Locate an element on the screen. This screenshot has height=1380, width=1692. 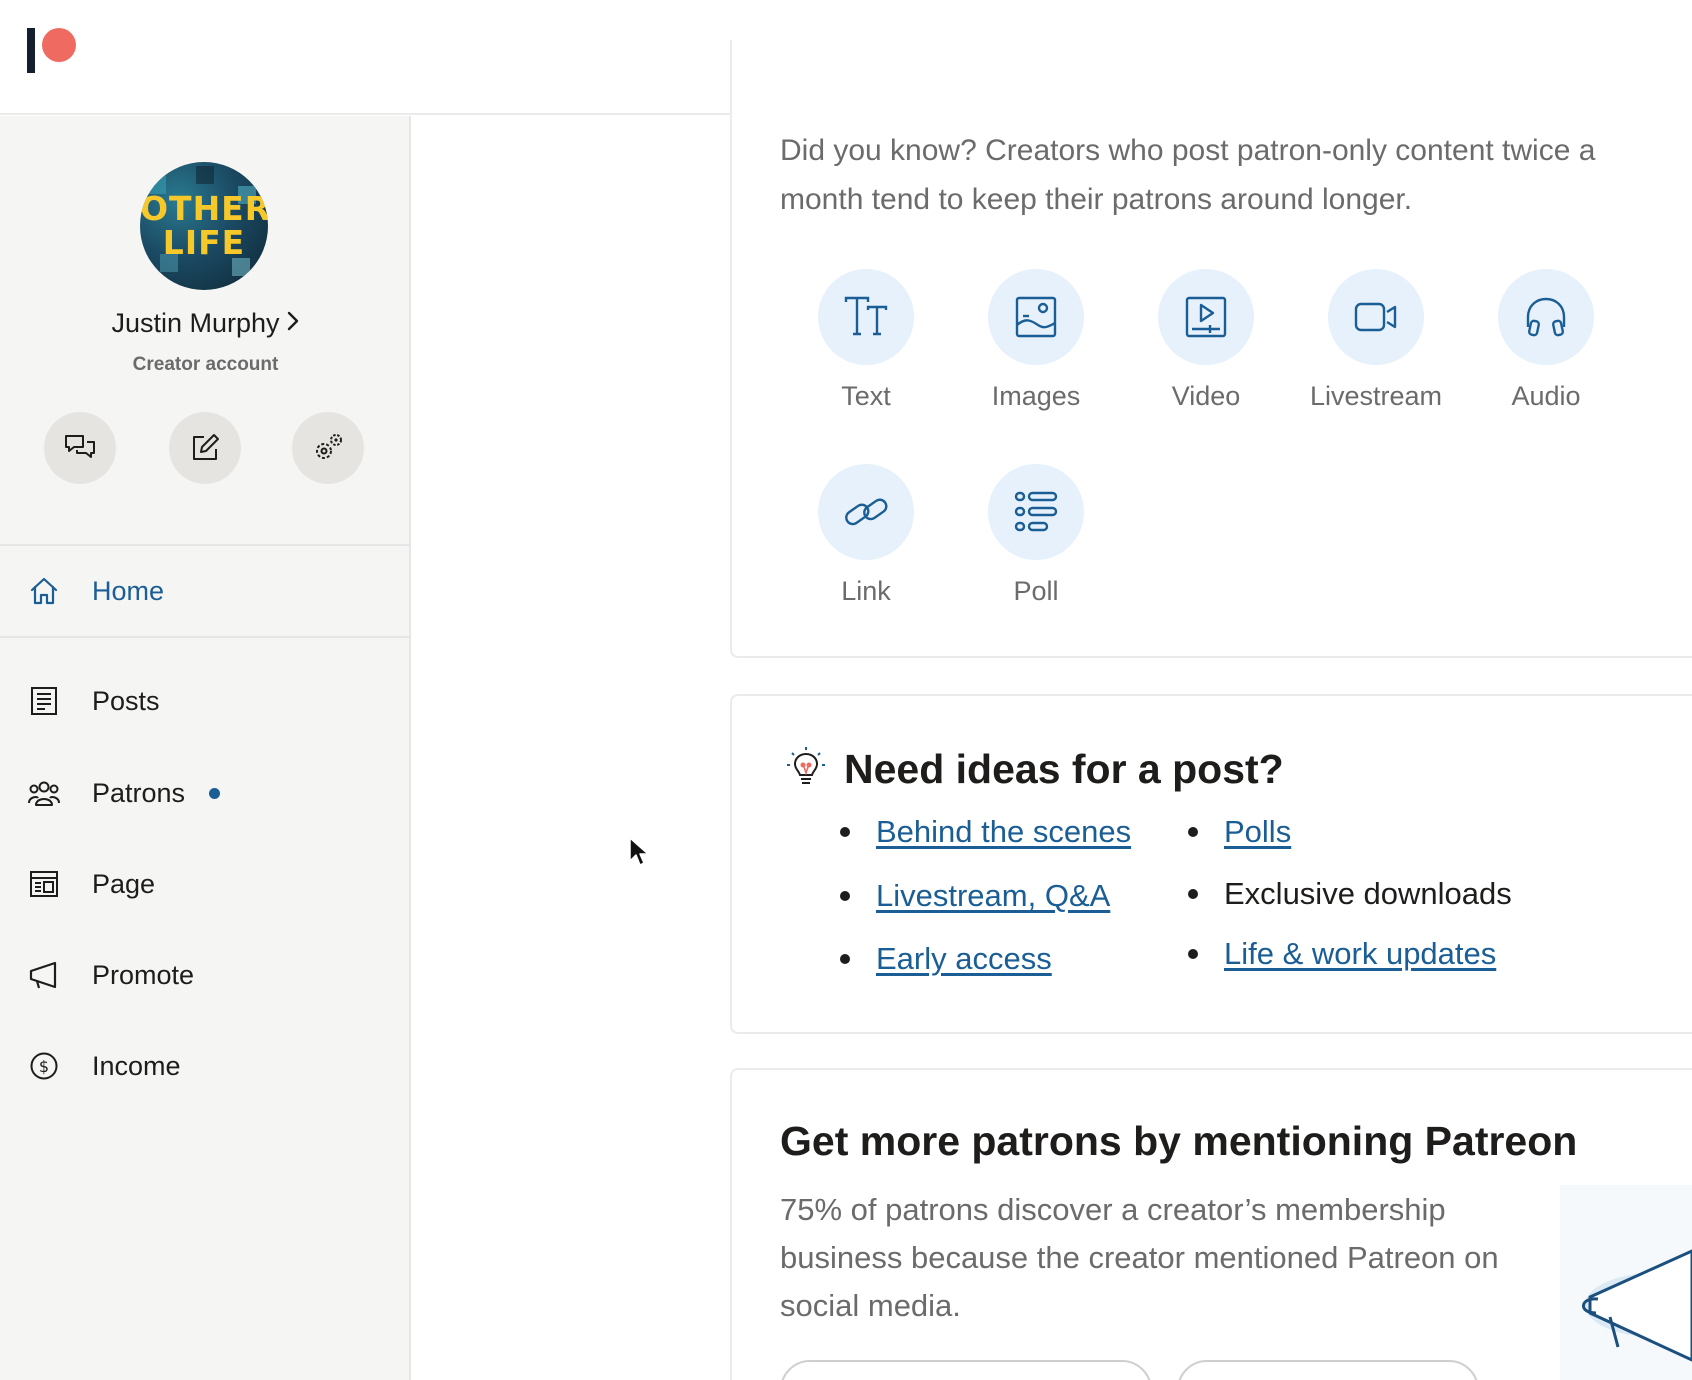
mention-title: Get more patrons by mentioning Patreon is located at coordinates (1179, 1141).